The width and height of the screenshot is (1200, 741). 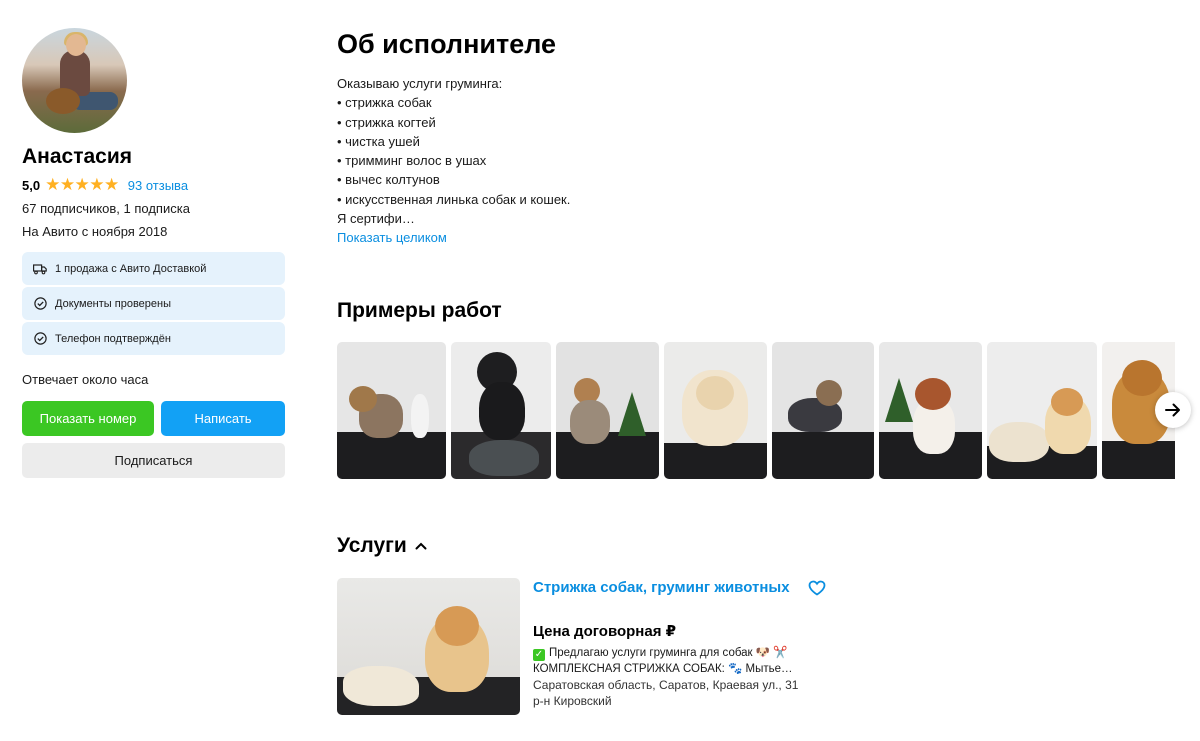 What do you see at coordinates (158, 185) in the screenshot?
I see `reviews-link: 93 отзыва` at bounding box center [158, 185].